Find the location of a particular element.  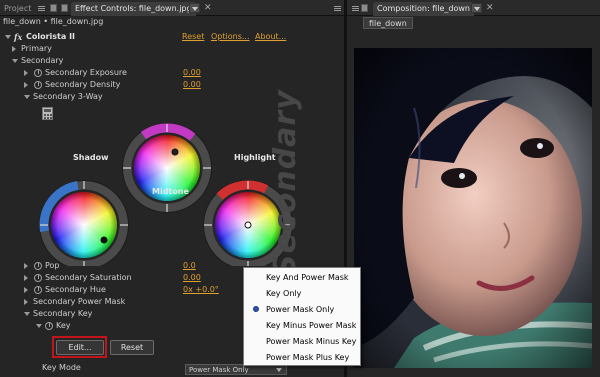

expand-hue-icon is located at coordinates (26, 290).